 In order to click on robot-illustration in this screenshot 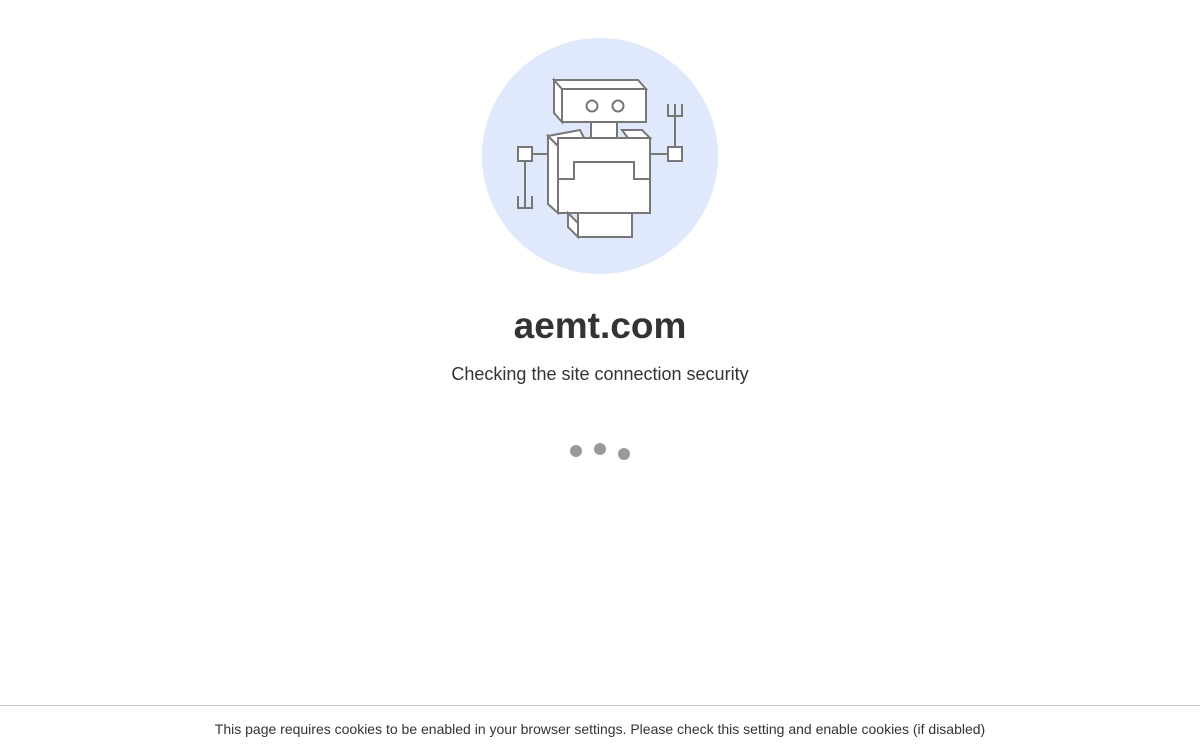, I will do `click(600, 156)`.